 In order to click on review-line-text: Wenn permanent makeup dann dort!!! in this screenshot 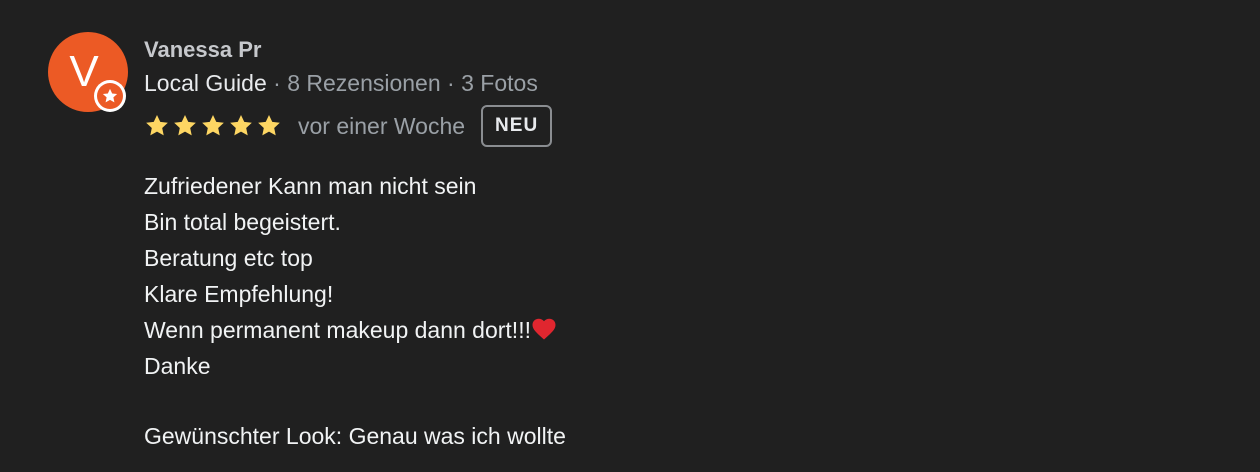, I will do `click(337, 330)`.